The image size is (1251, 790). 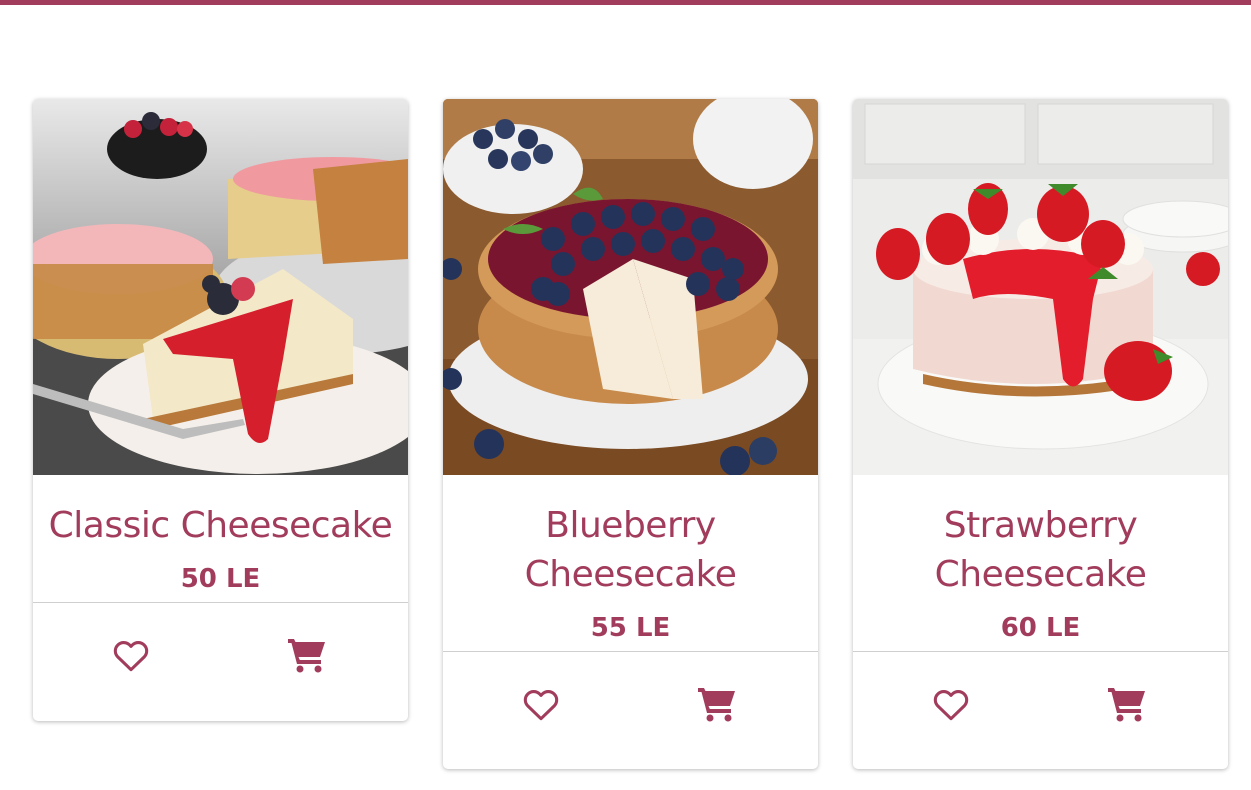 What do you see at coordinates (1040, 550) in the screenshot?
I see `product-title: Strawberry Cheesecake` at bounding box center [1040, 550].